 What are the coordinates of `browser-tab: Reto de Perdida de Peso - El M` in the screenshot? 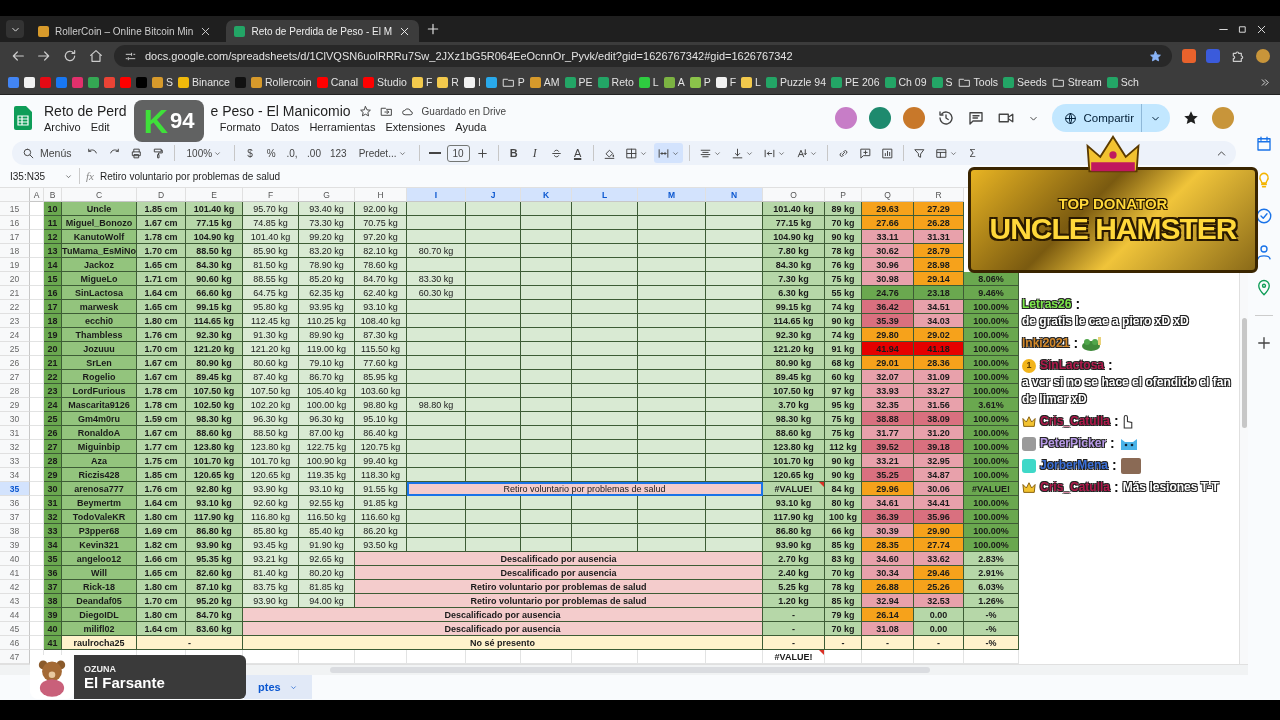 It's located at (323, 31).